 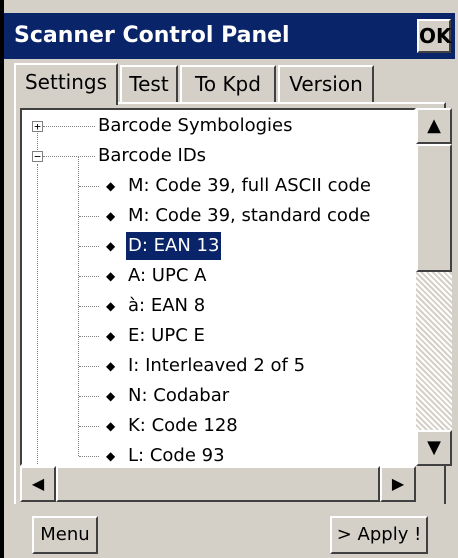 I want to click on tree-item-label: I: Interleaved 2 of 5, so click(x=217, y=365).